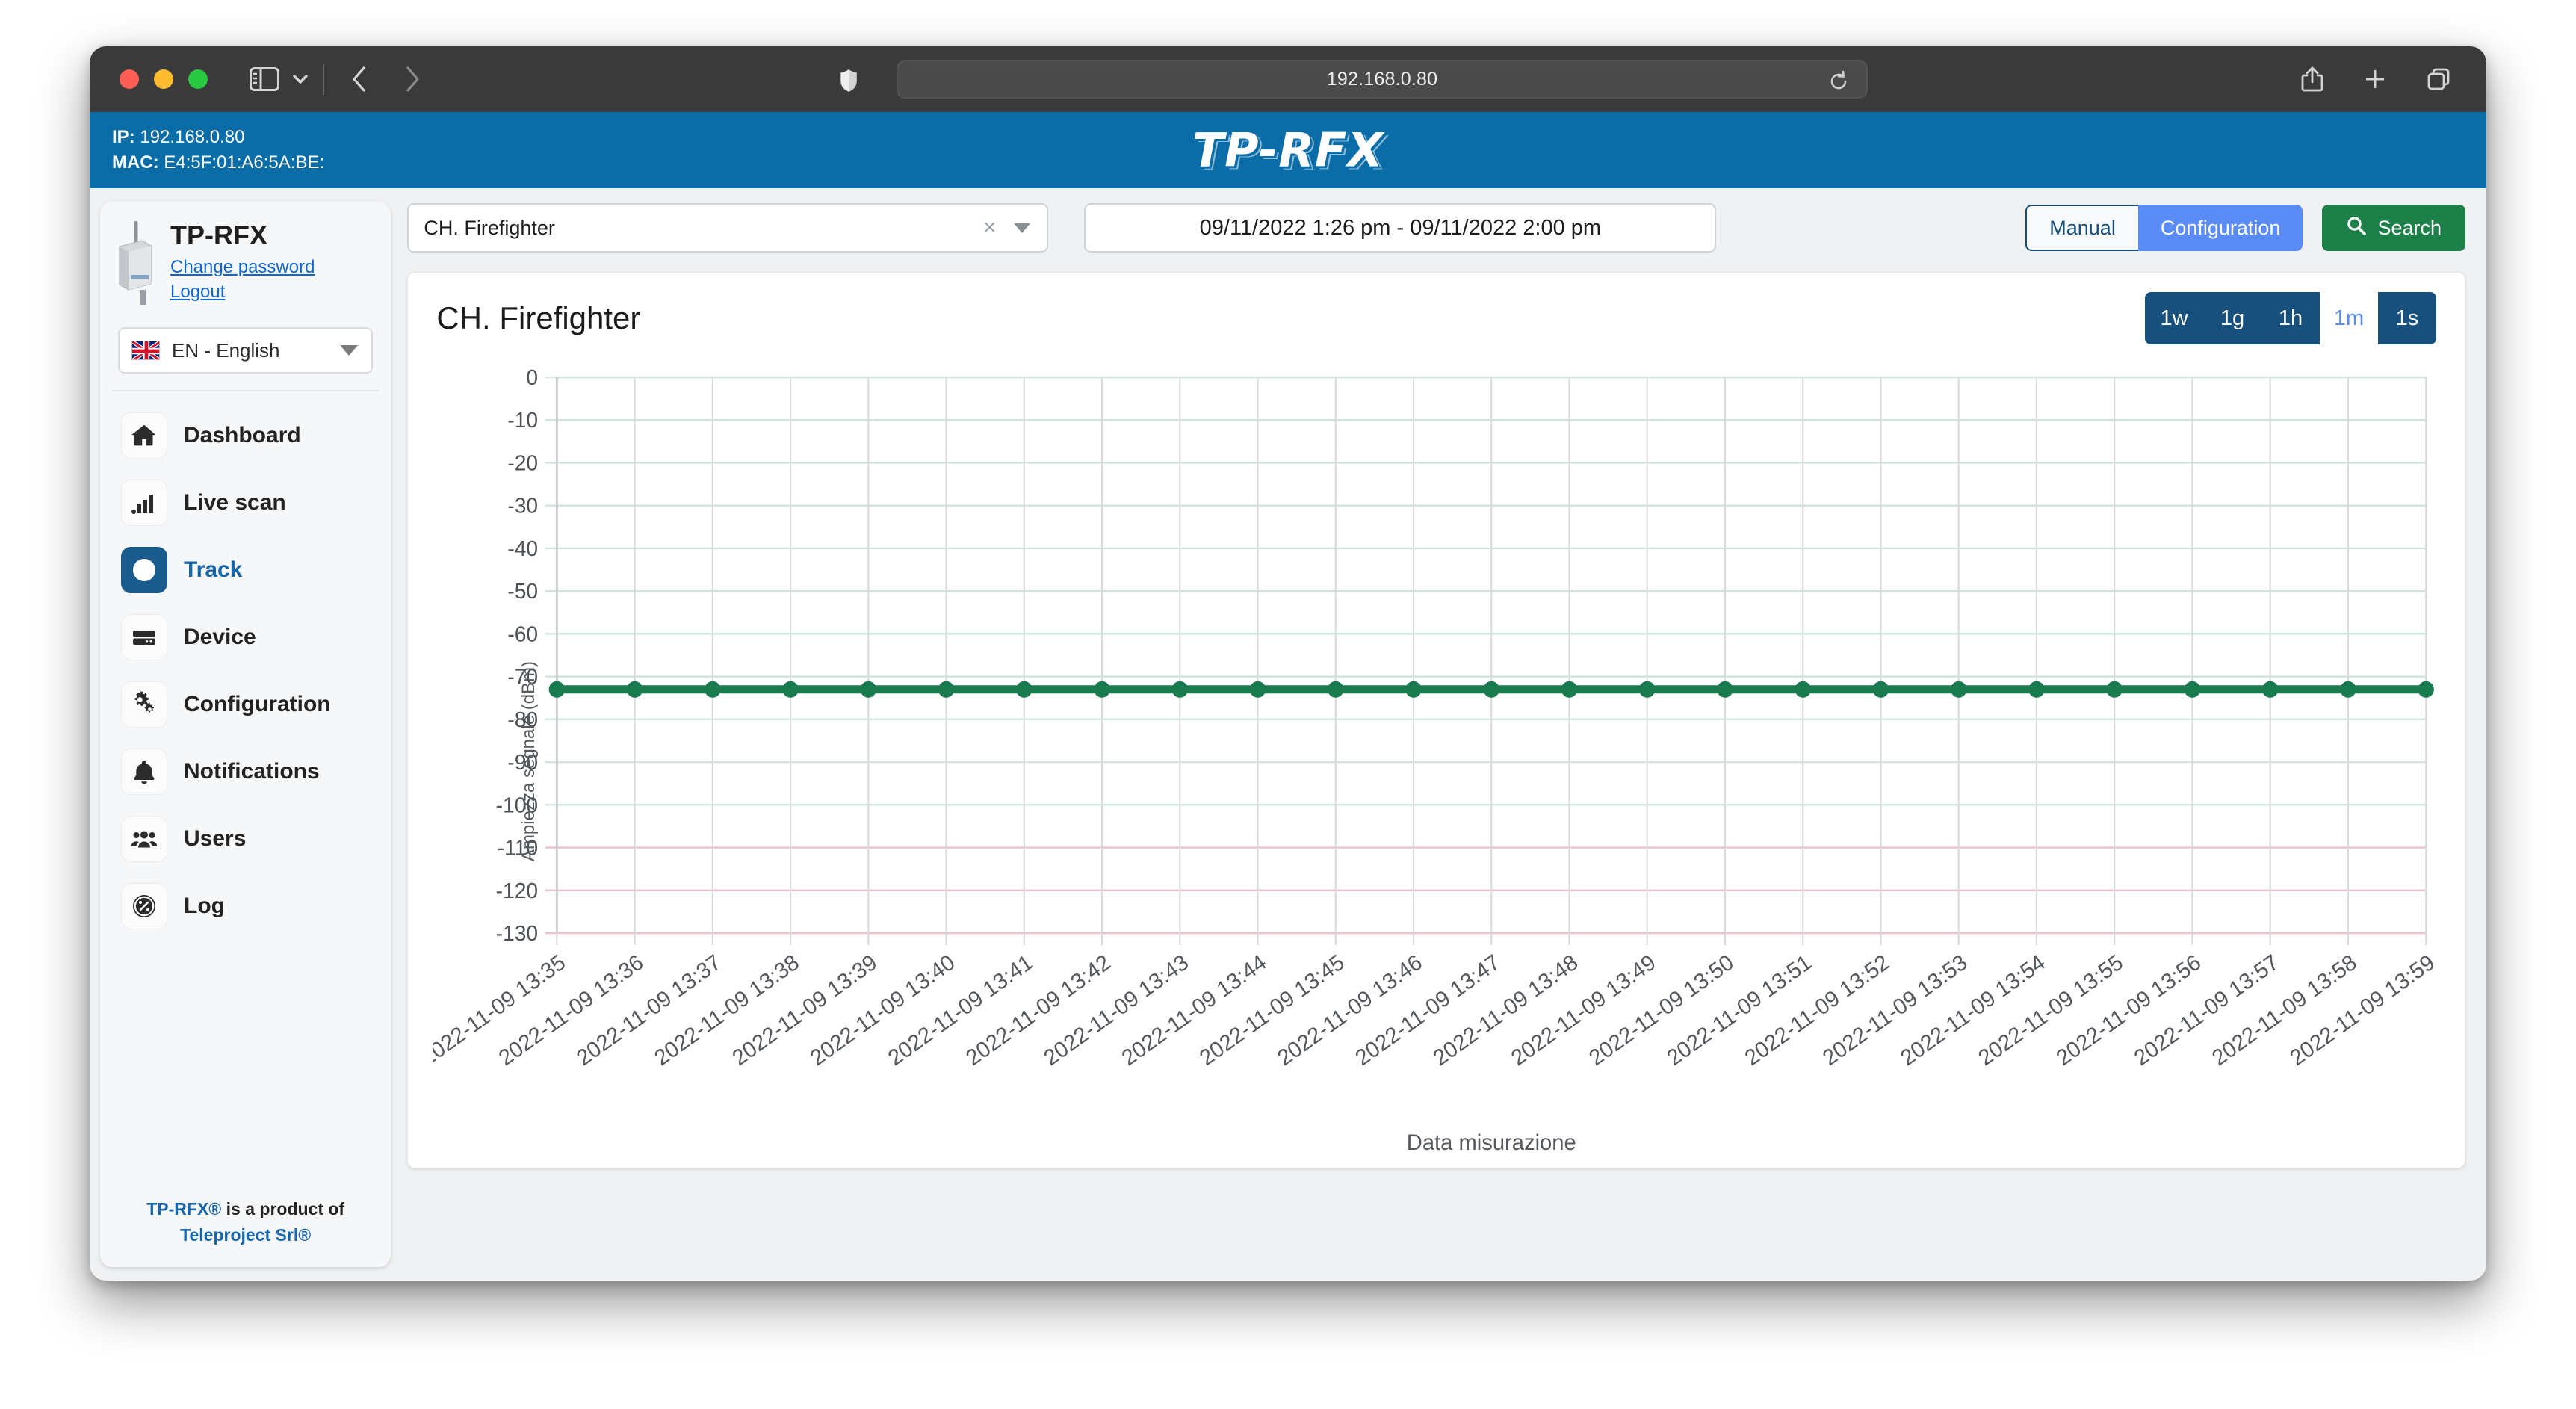  Describe the element at coordinates (246, 350) in the screenshot. I see `language-select: EN - English` at that location.